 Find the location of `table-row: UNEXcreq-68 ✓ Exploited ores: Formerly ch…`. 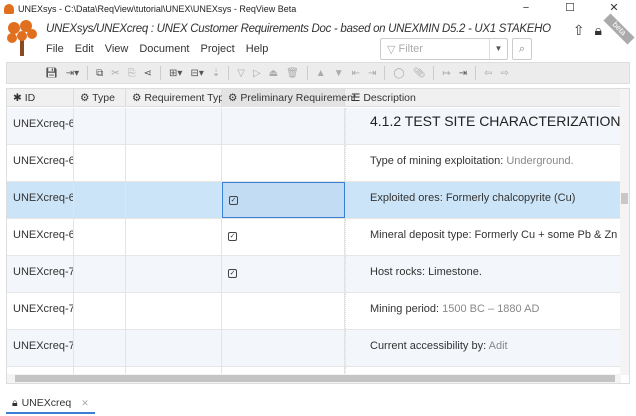

table-row: UNEXcreq-68 ✓ Exploited ores: Formerly ch… is located at coordinates (314, 200).